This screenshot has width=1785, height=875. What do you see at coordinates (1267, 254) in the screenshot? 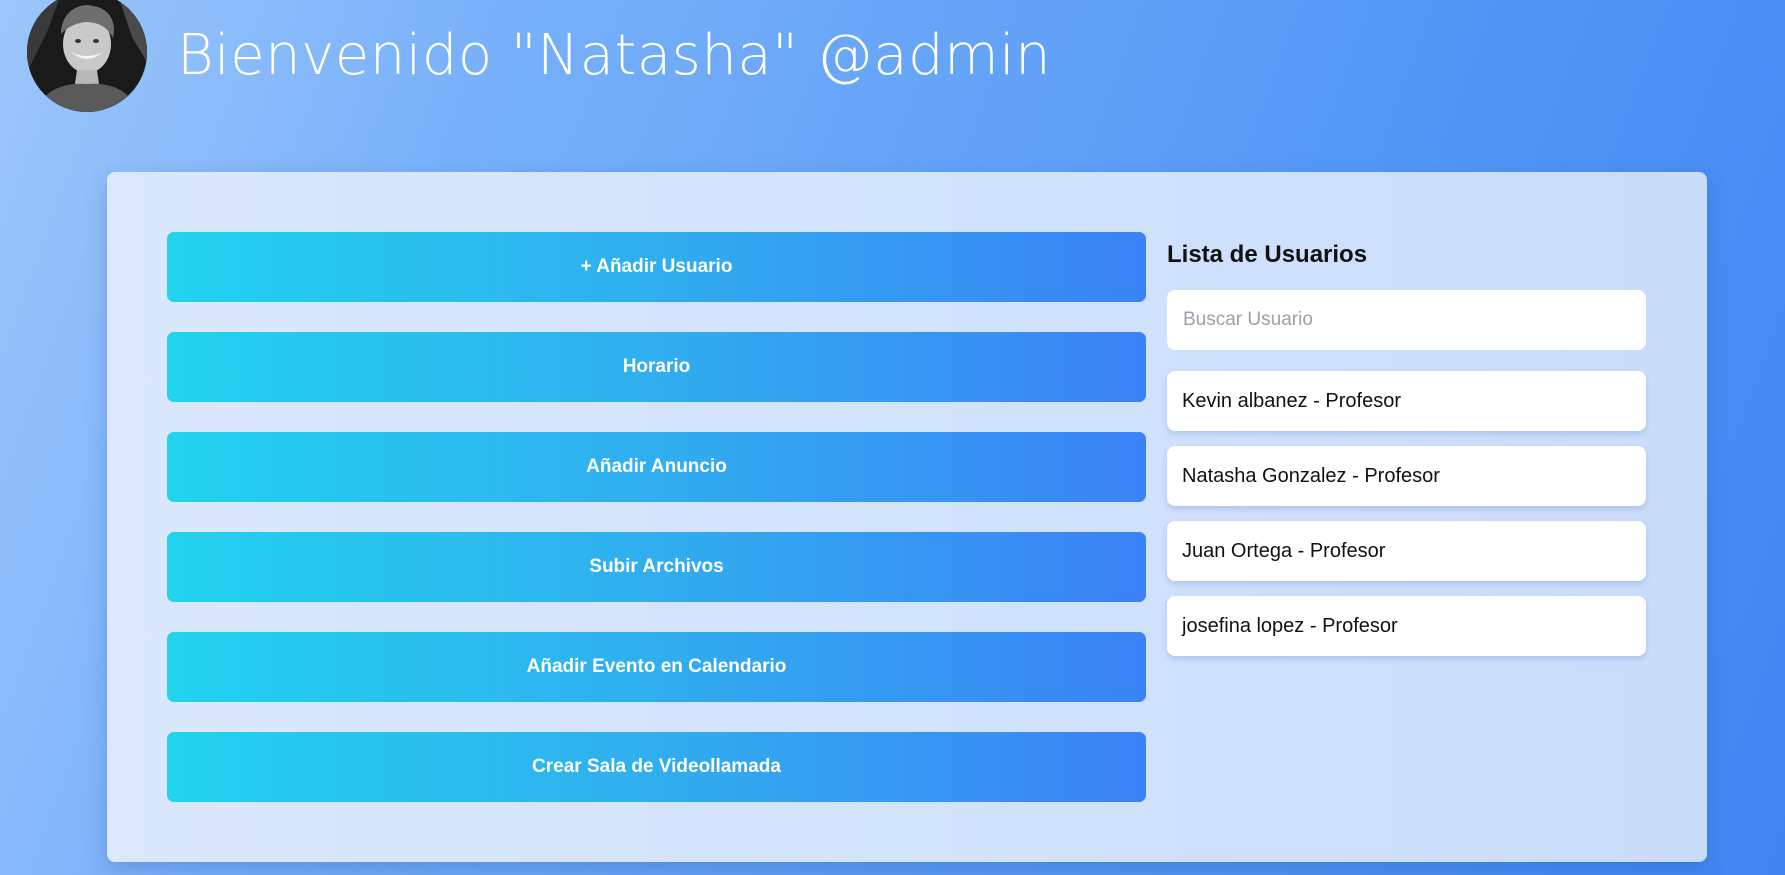
I see `user-list-title: Lista de Usuarios` at bounding box center [1267, 254].